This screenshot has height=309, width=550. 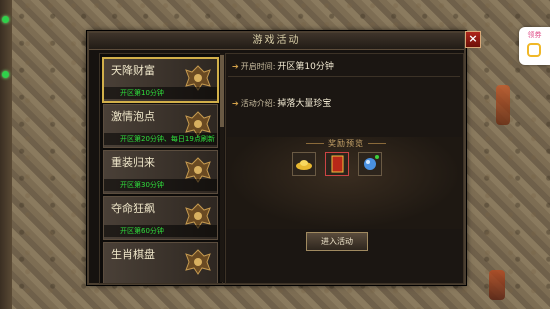 I want to click on activity-item-duoming: 夺命狂飙 开区第60分钟, so click(x=160, y=218).